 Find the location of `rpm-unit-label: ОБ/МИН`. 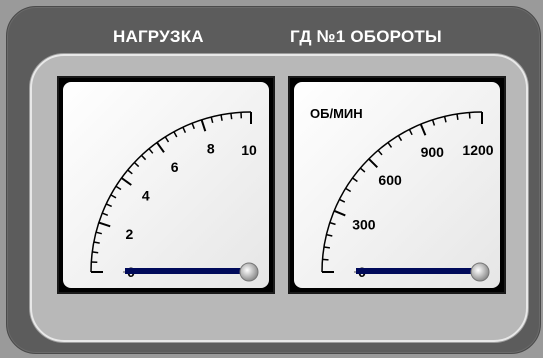

rpm-unit-label: ОБ/МИН is located at coordinates (336, 113).